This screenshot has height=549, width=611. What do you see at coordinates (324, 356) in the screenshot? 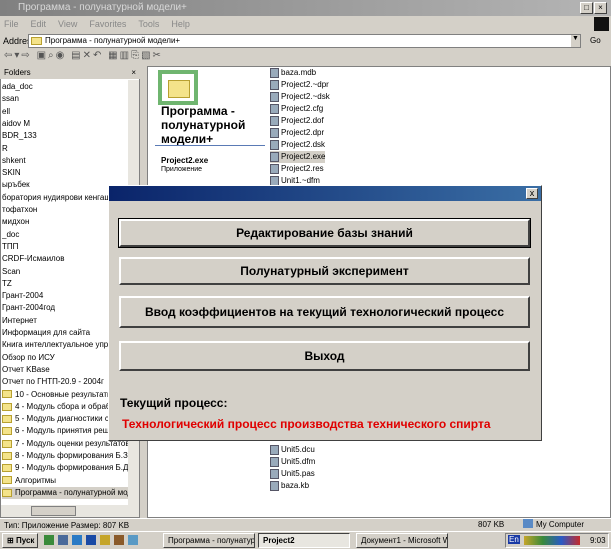
I see `exit-button: Выход` at bounding box center [324, 356].